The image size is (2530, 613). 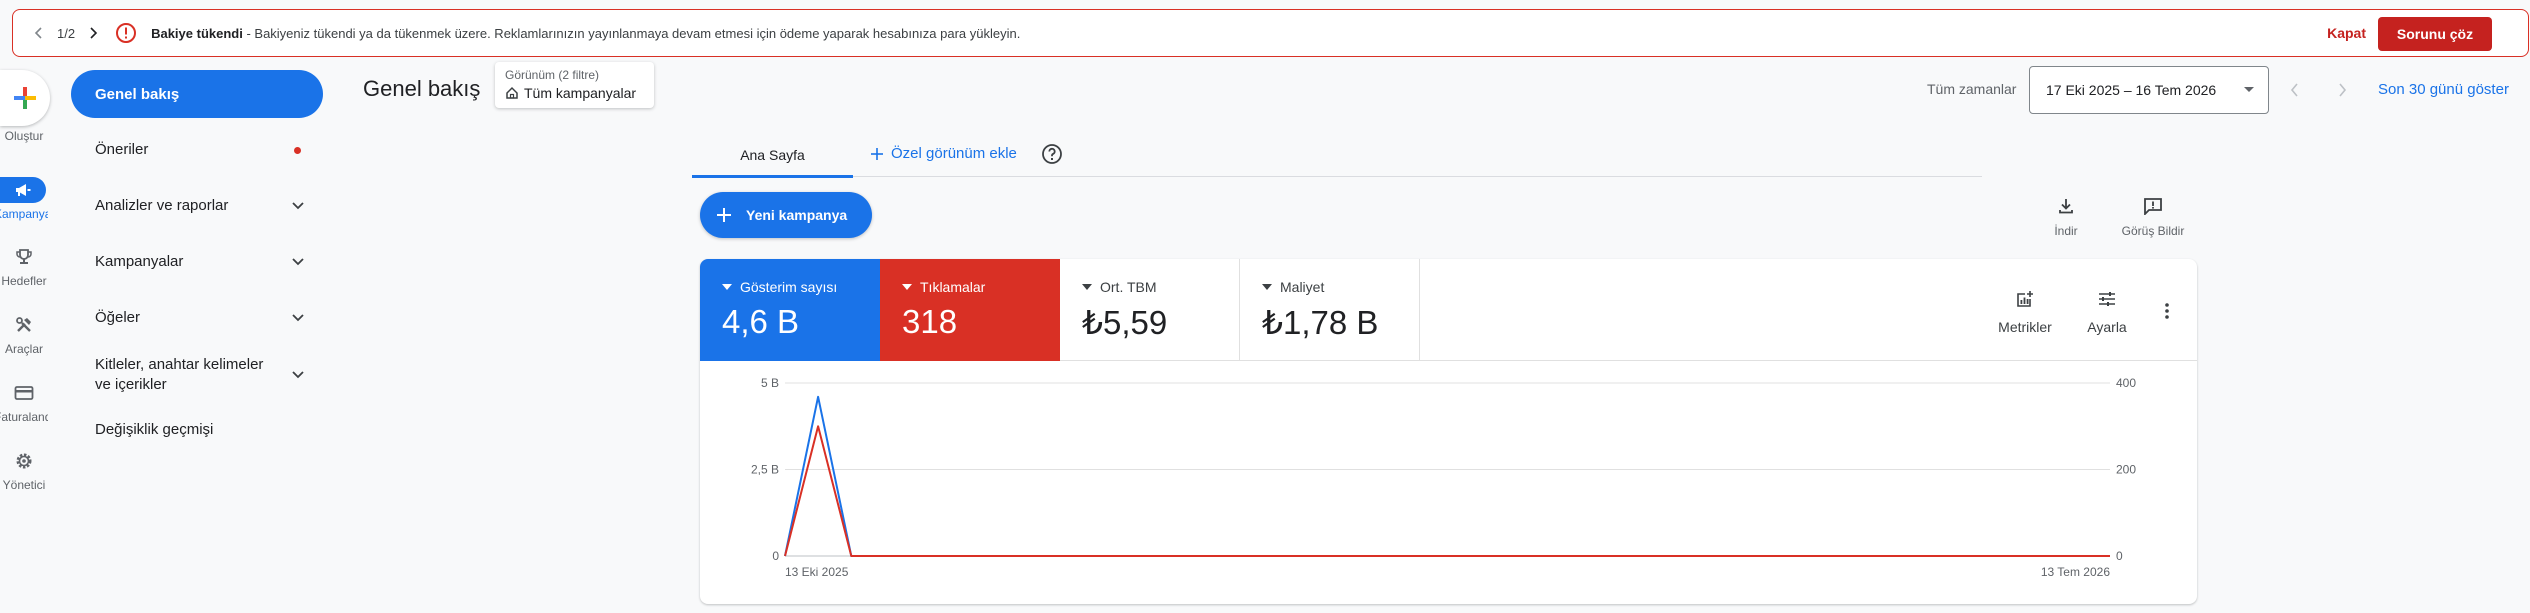 I want to click on rail-item-goals: Hedefler, so click(x=24, y=266).